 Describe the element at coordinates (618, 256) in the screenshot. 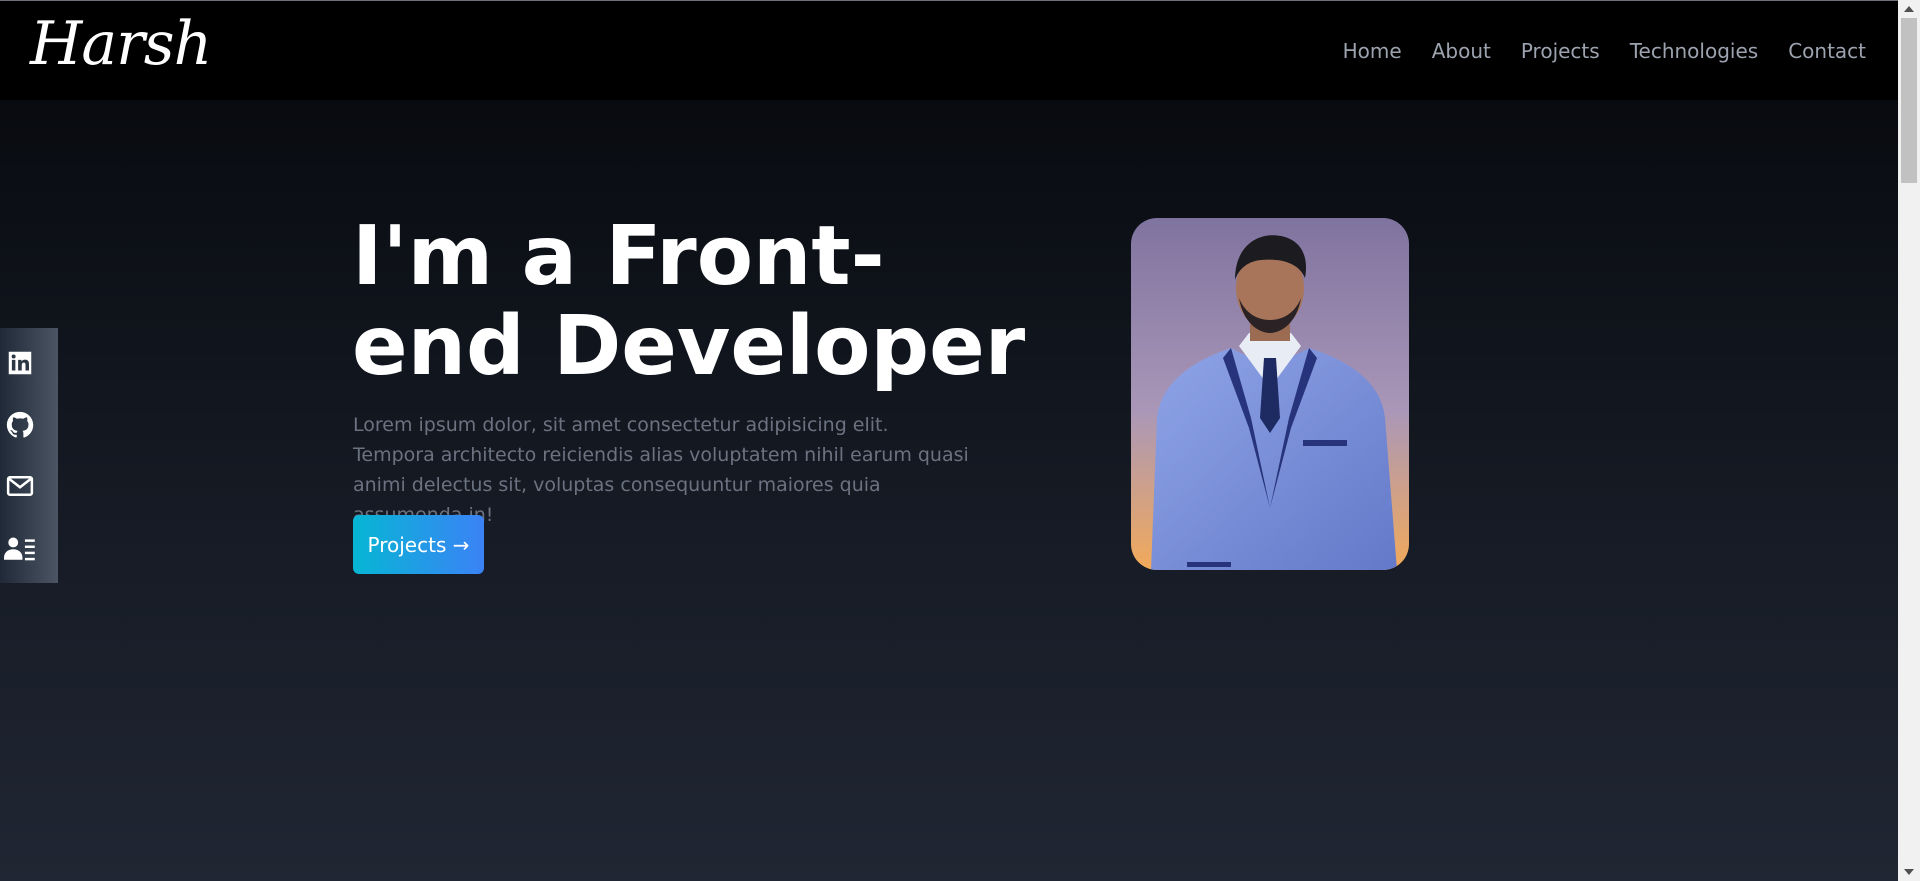

I see `hero-title-line-1: I'm a Front-` at that location.